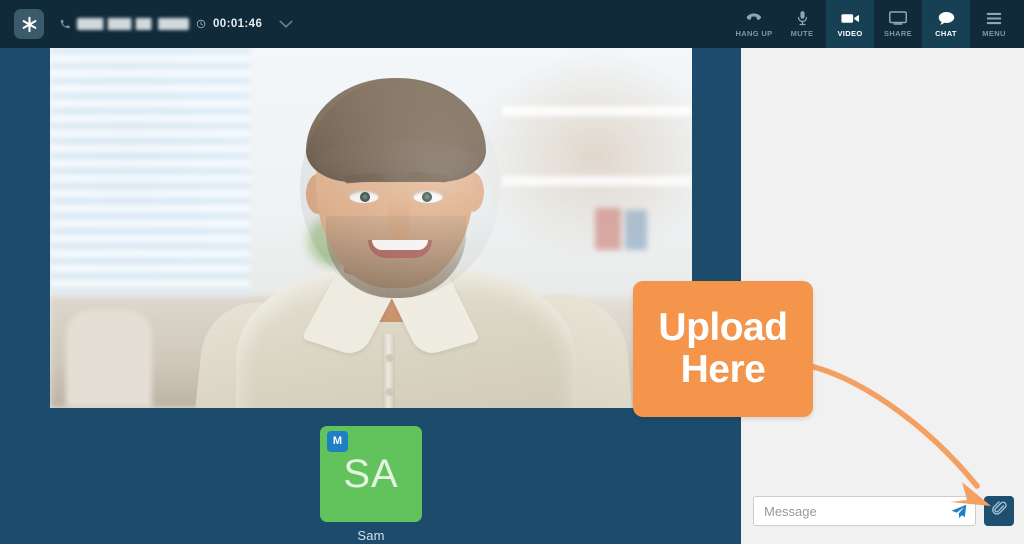 This screenshot has width=1024, height=544. Describe the element at coordinates (201, 24) in the screenshot. I see `clock-icon` at that location.